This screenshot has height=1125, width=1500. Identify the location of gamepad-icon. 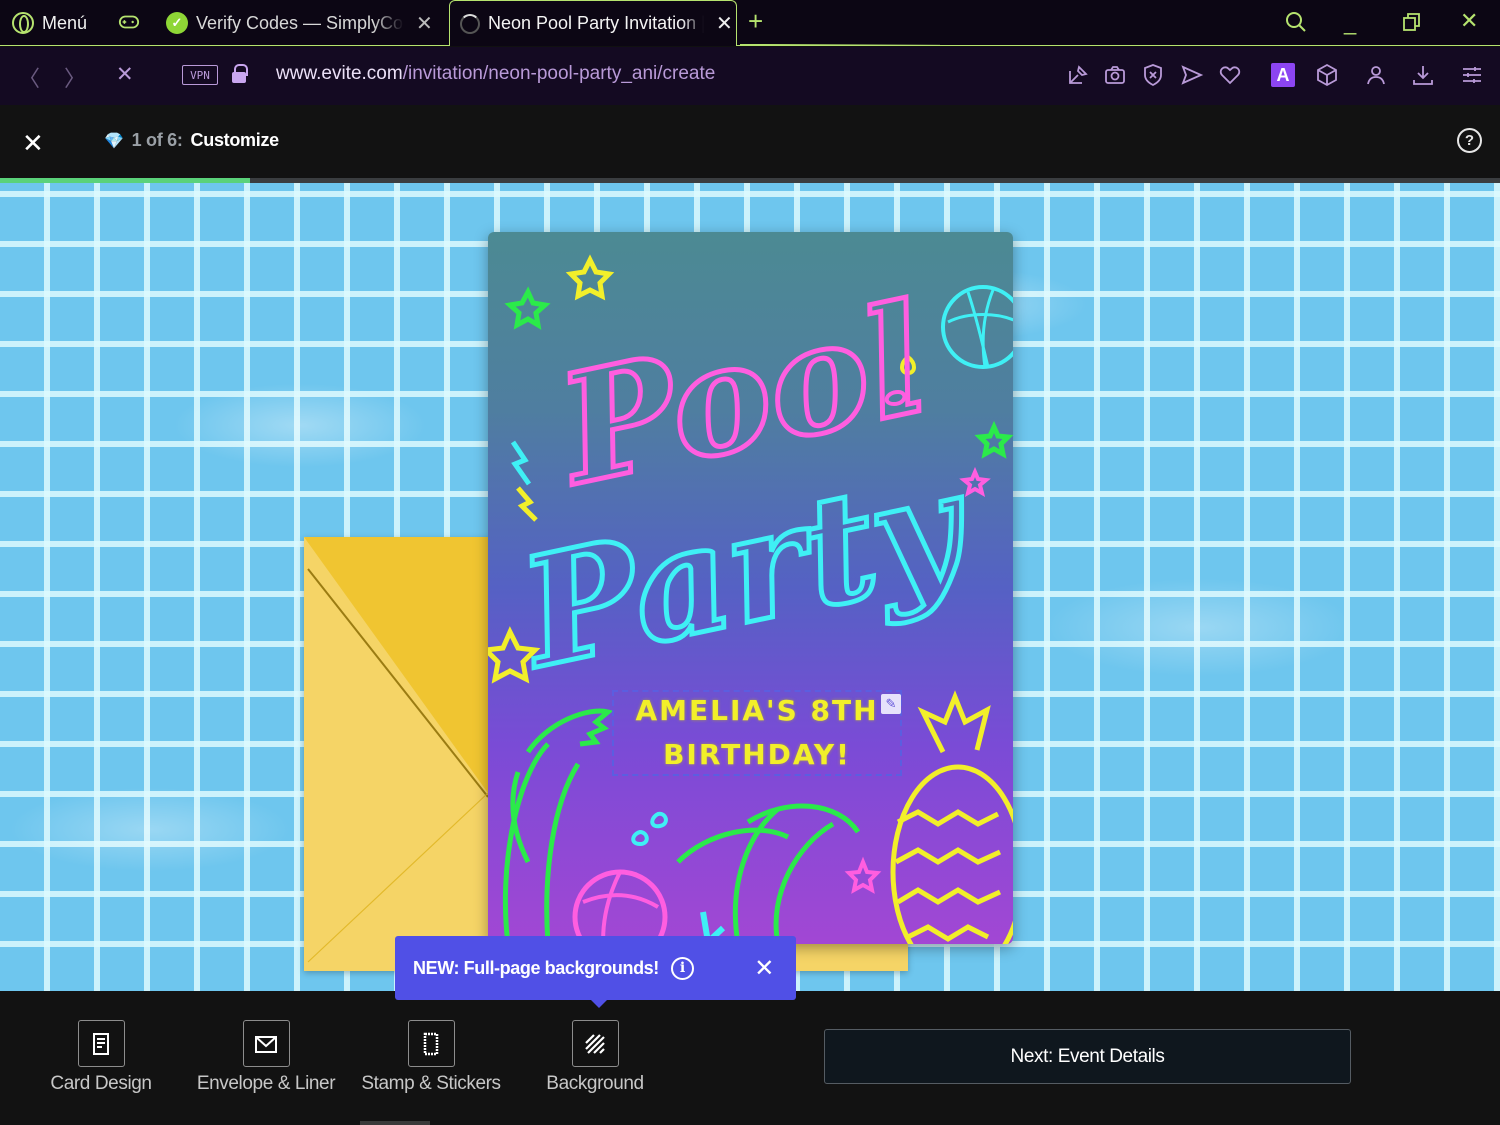
(129, 22).